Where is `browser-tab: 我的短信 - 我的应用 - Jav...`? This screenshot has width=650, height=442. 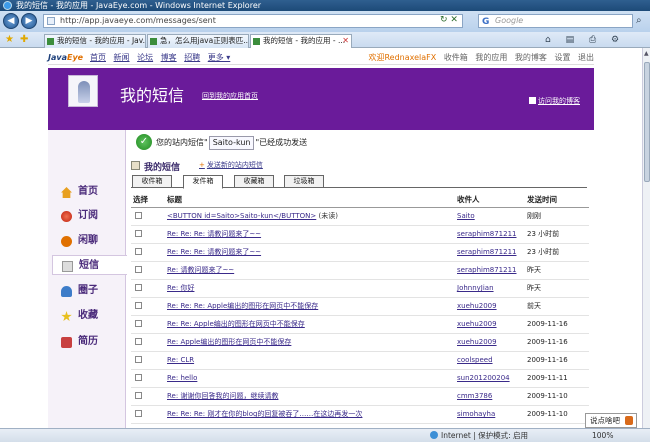
browser-tab: 我的短信 - 我的应用 - Jav... is located at coordinates (95, 41).